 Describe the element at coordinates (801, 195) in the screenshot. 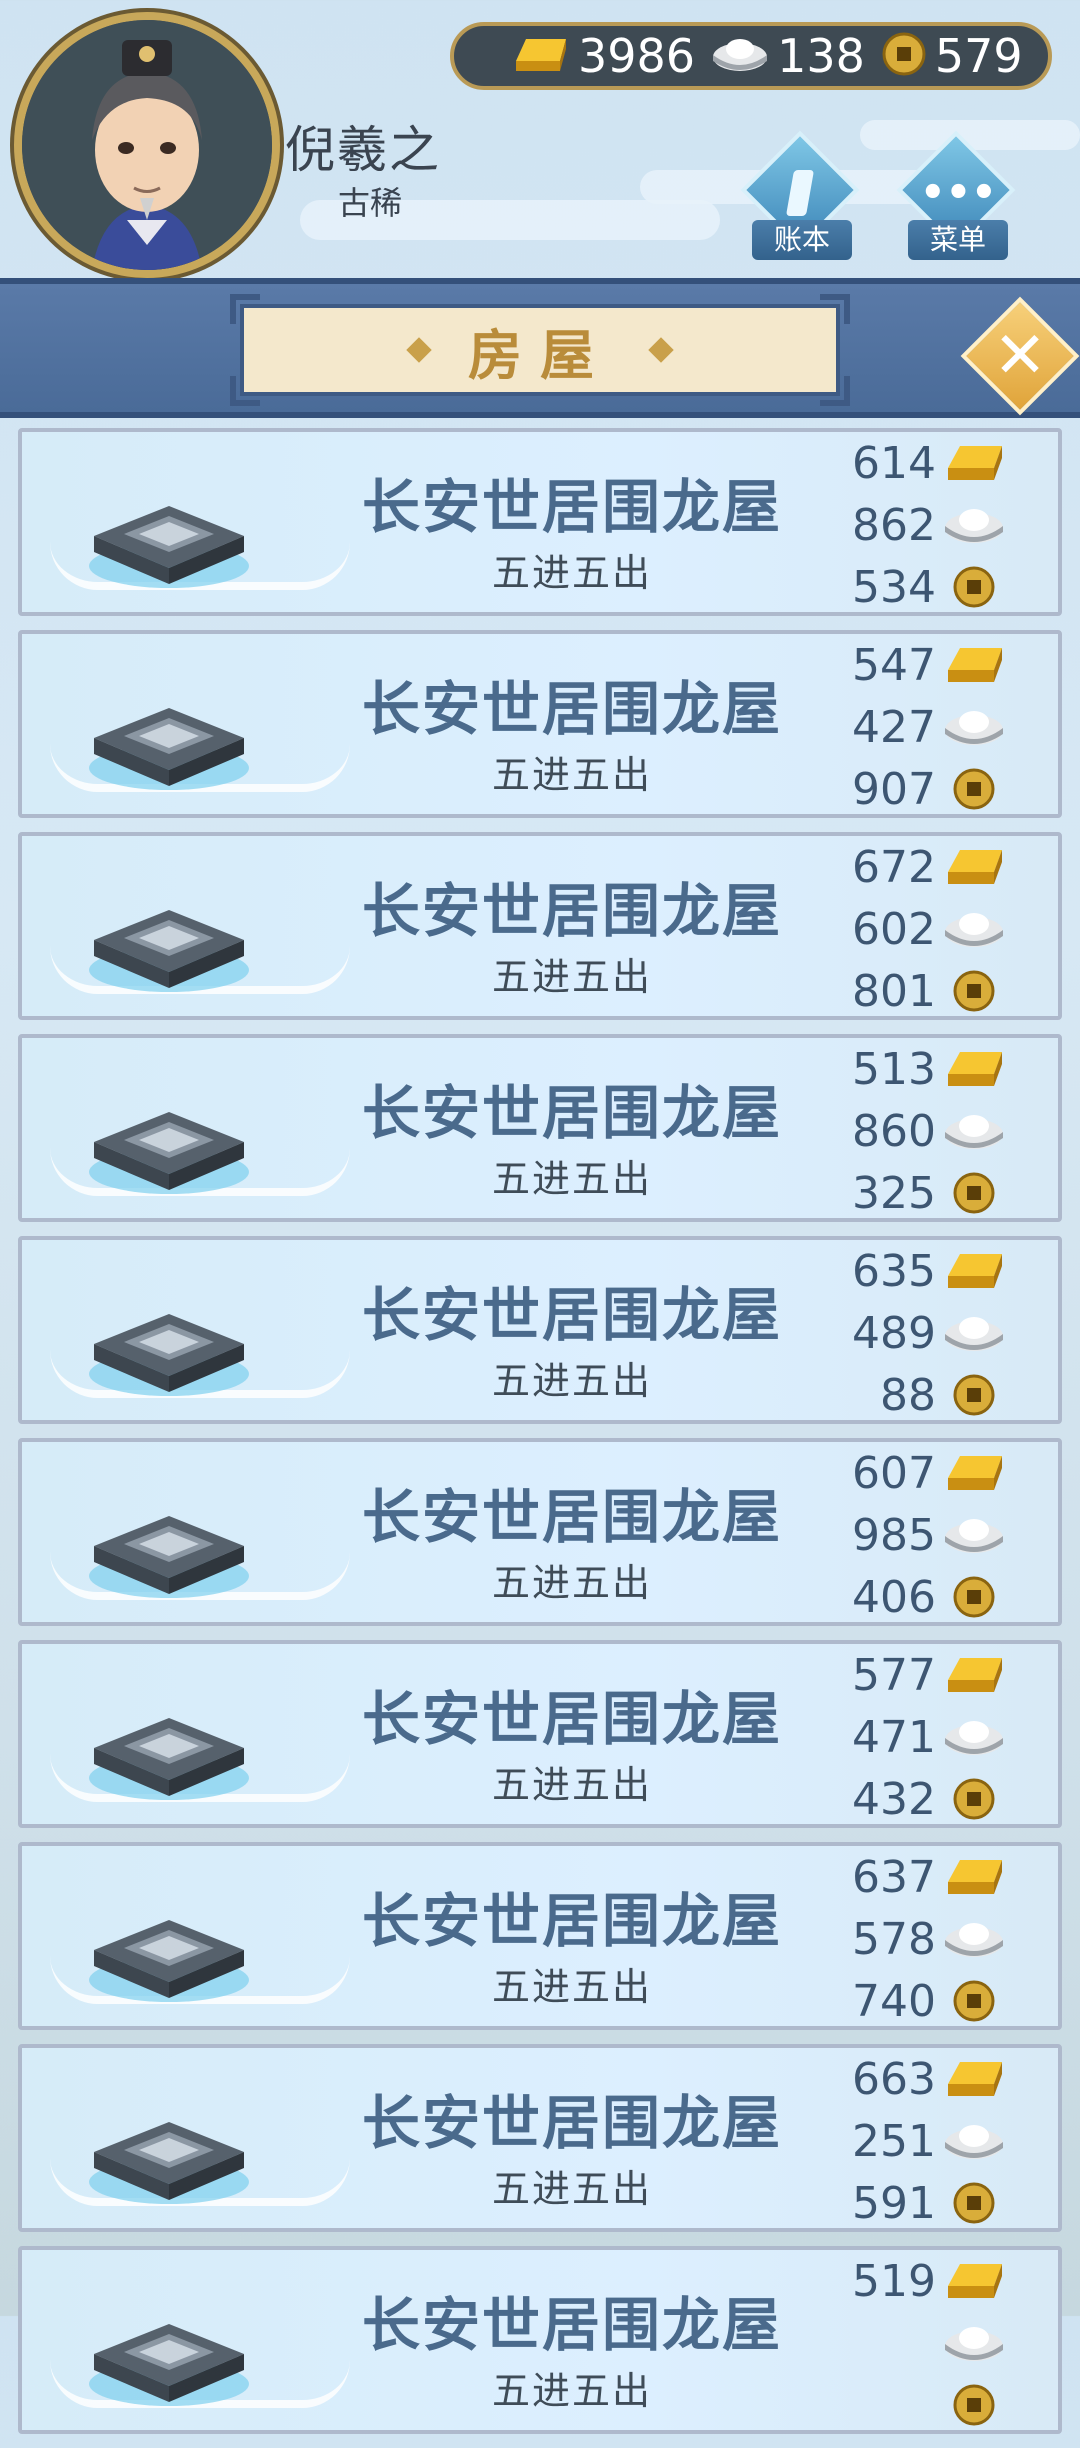

I see `ledger-button: 账本` at that location.